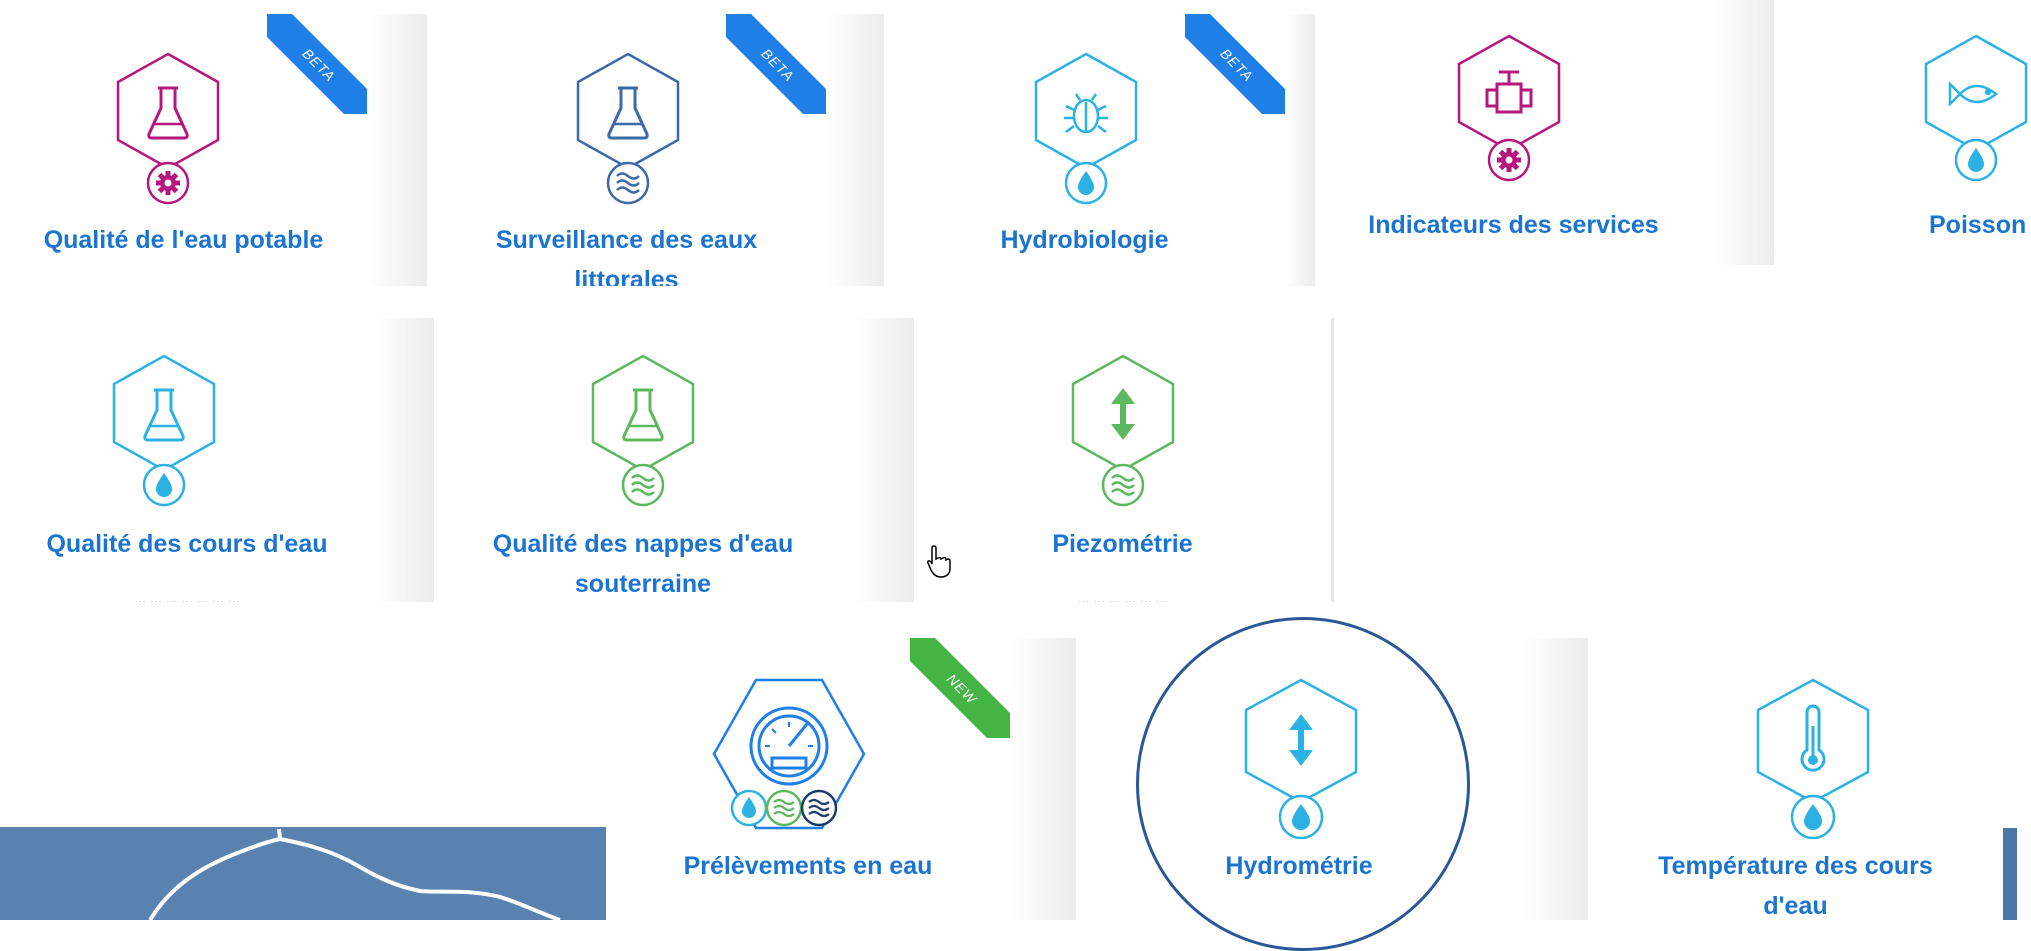  I want to click on gauge-icon, so click(789, 754).